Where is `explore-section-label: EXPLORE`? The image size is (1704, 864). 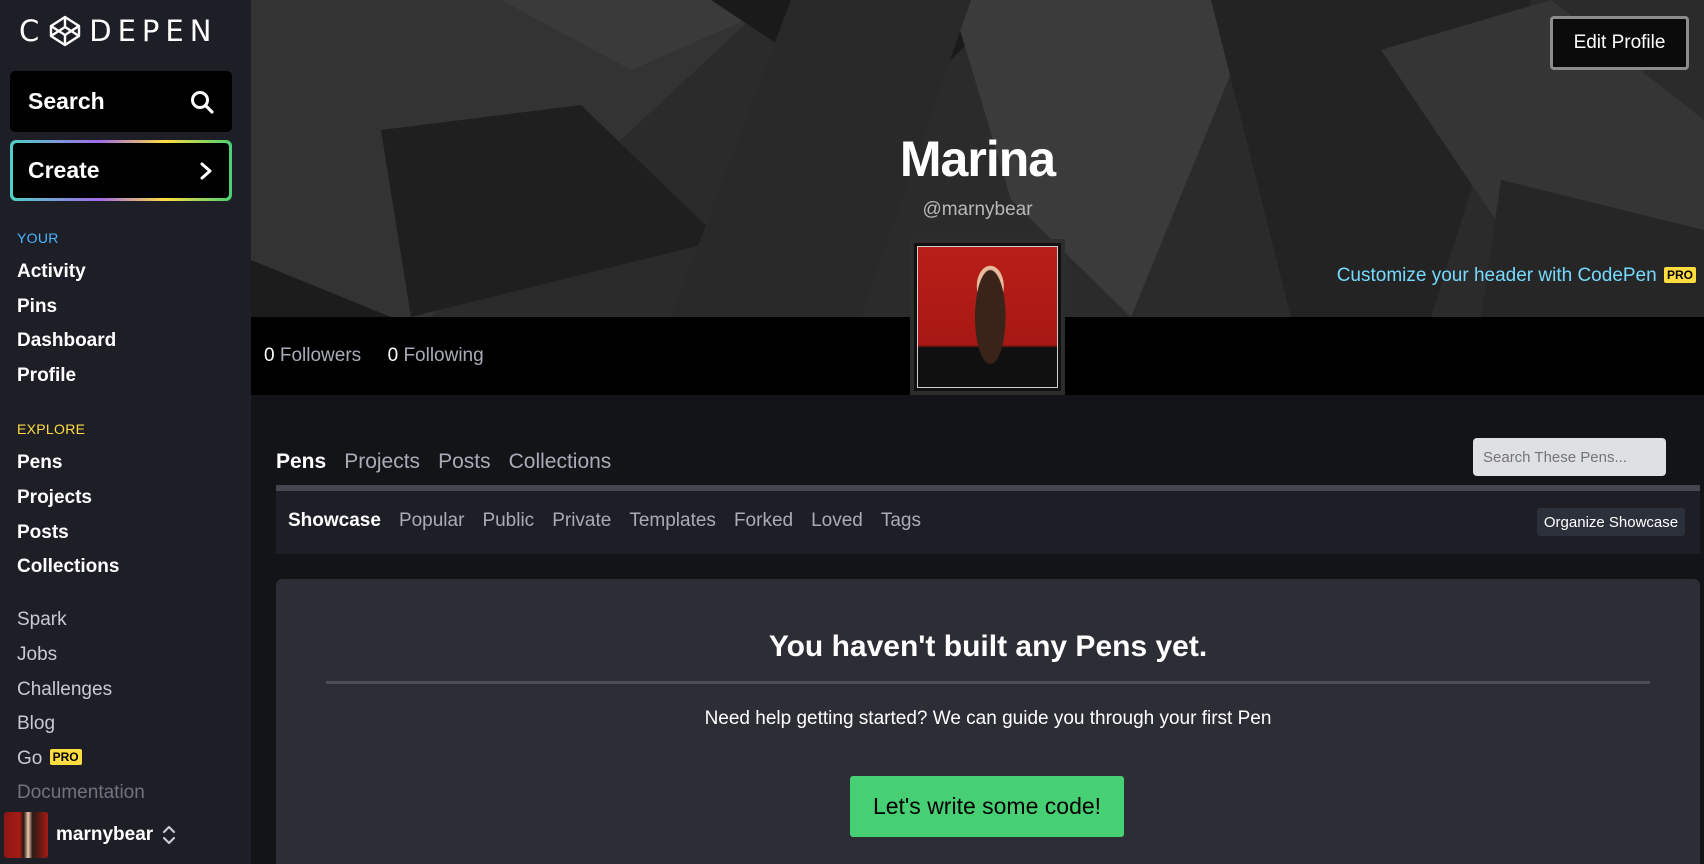
explore-section-label: EXPLORE is located at coordinates (51, 429).